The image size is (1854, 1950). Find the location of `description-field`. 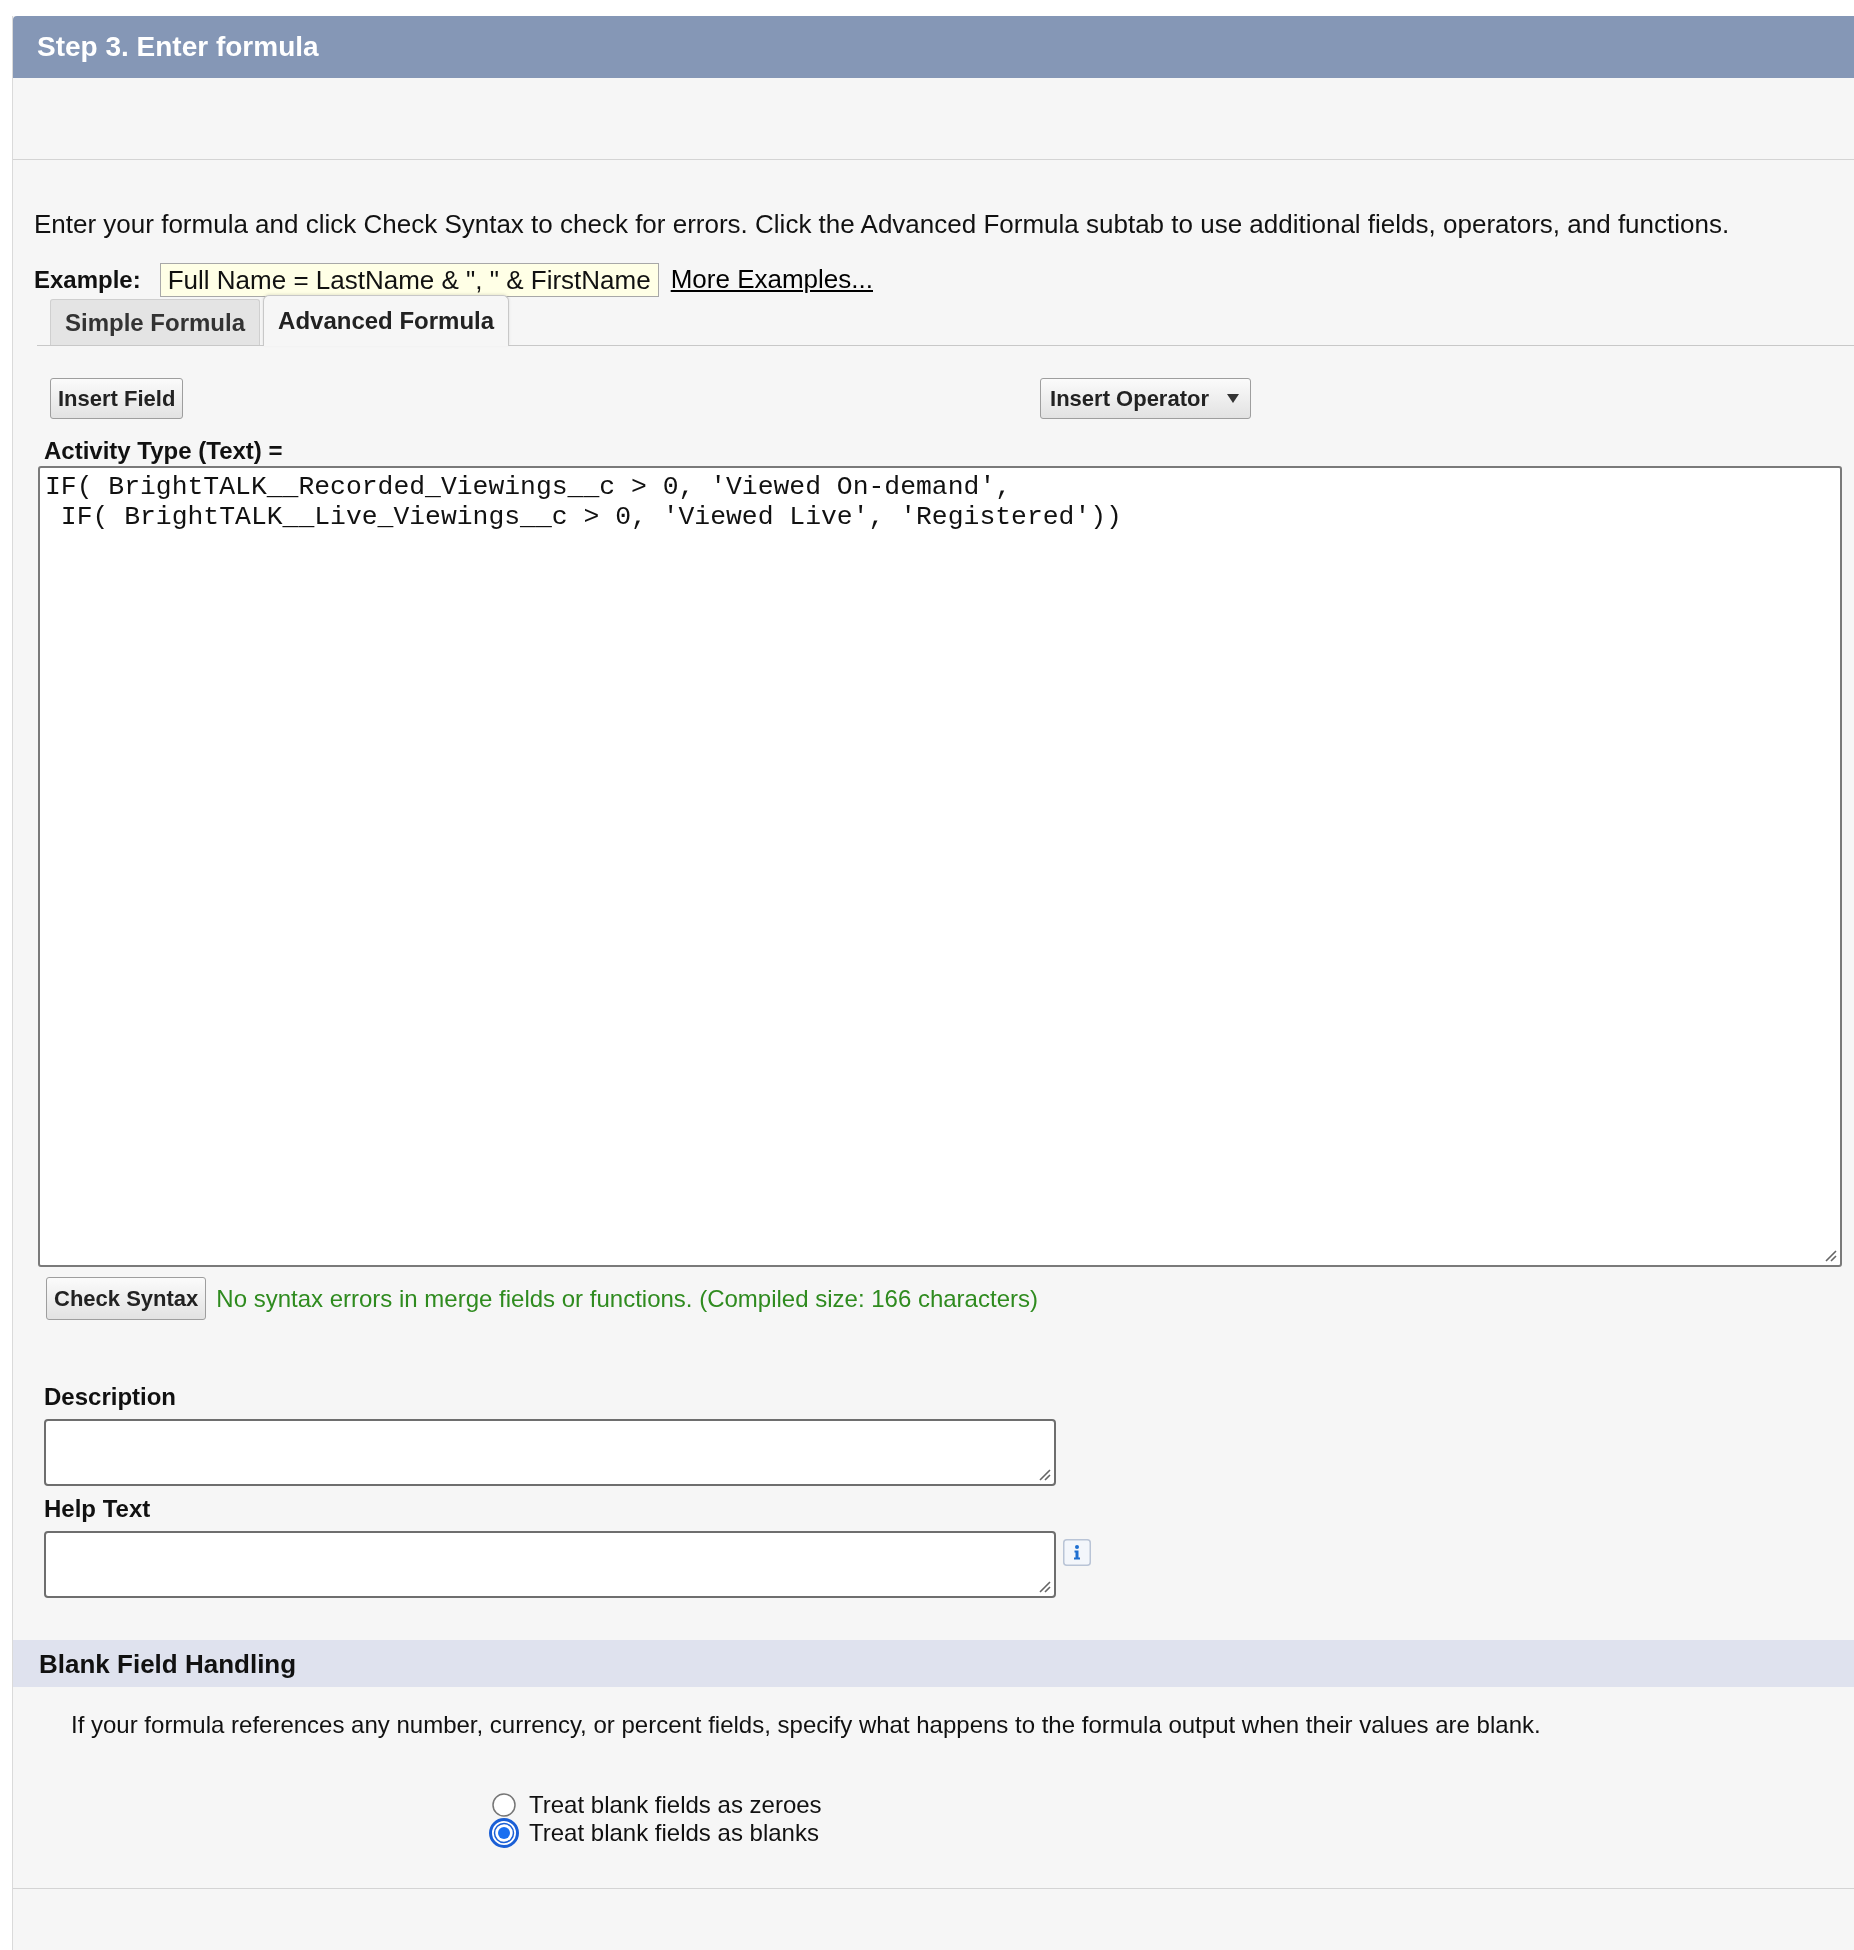

description-field is located at coordinates (550, 1452).